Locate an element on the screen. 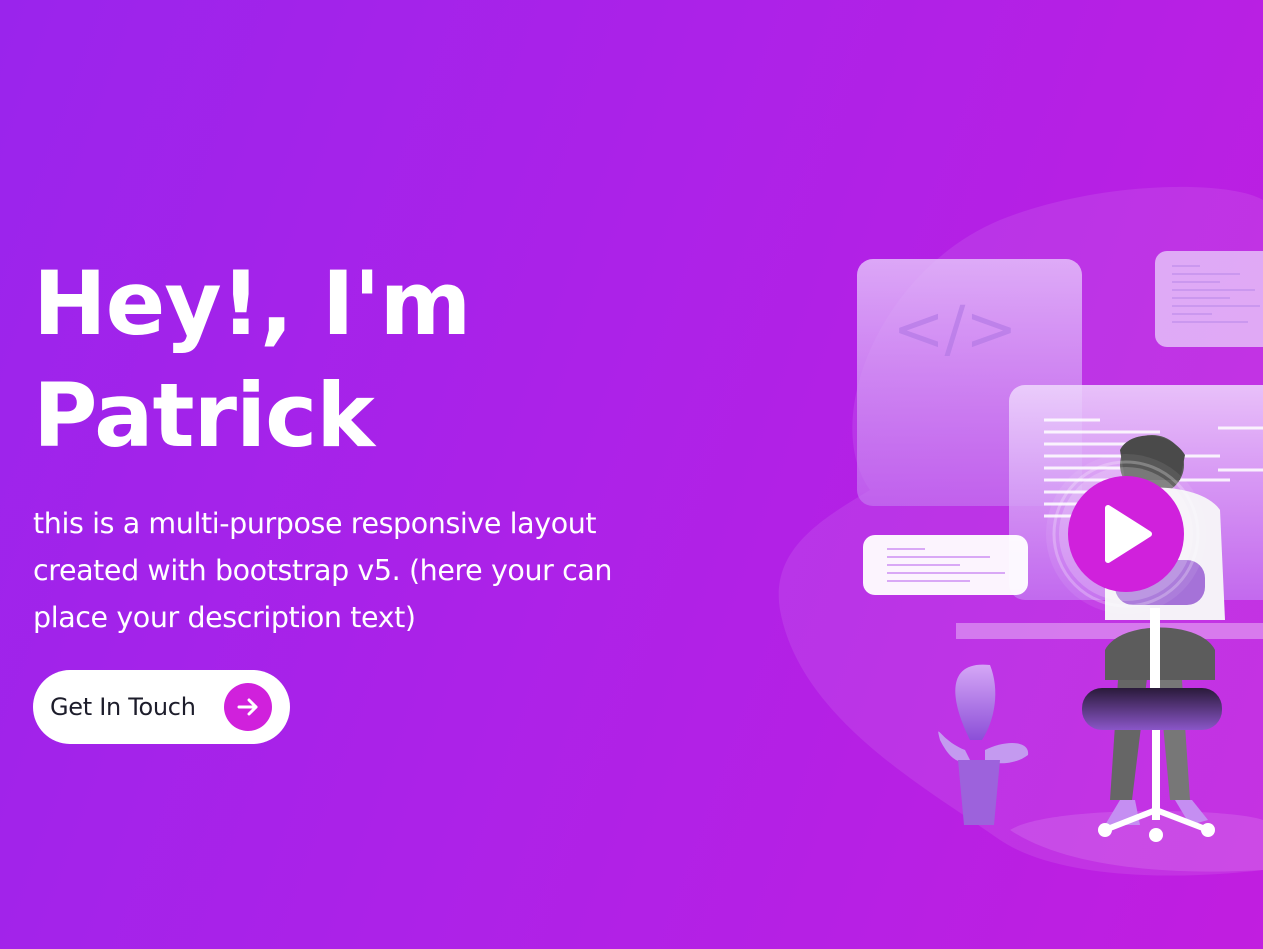 This screenshot has width=1263, height=949. code-tag-icon: </> is located at coordinates (955, 328).